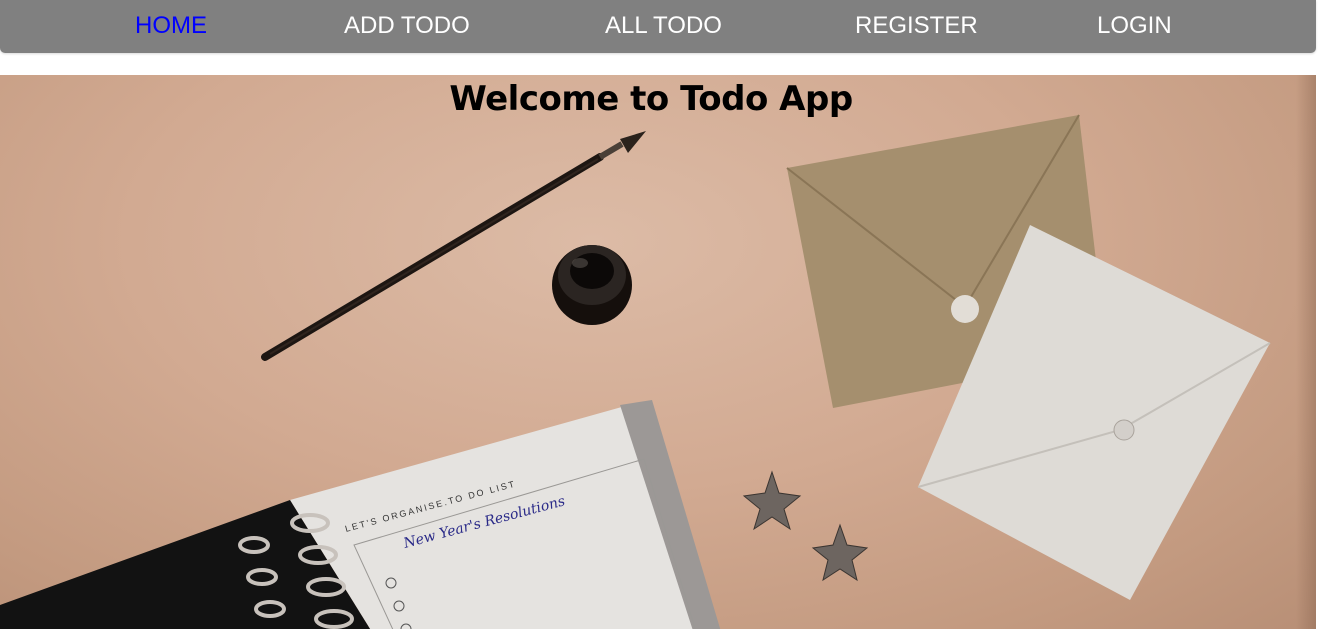  What do you see at coordinates (805, 526) in the screenshot?
I see `star-ornaments` at bounding box center [805, 526].